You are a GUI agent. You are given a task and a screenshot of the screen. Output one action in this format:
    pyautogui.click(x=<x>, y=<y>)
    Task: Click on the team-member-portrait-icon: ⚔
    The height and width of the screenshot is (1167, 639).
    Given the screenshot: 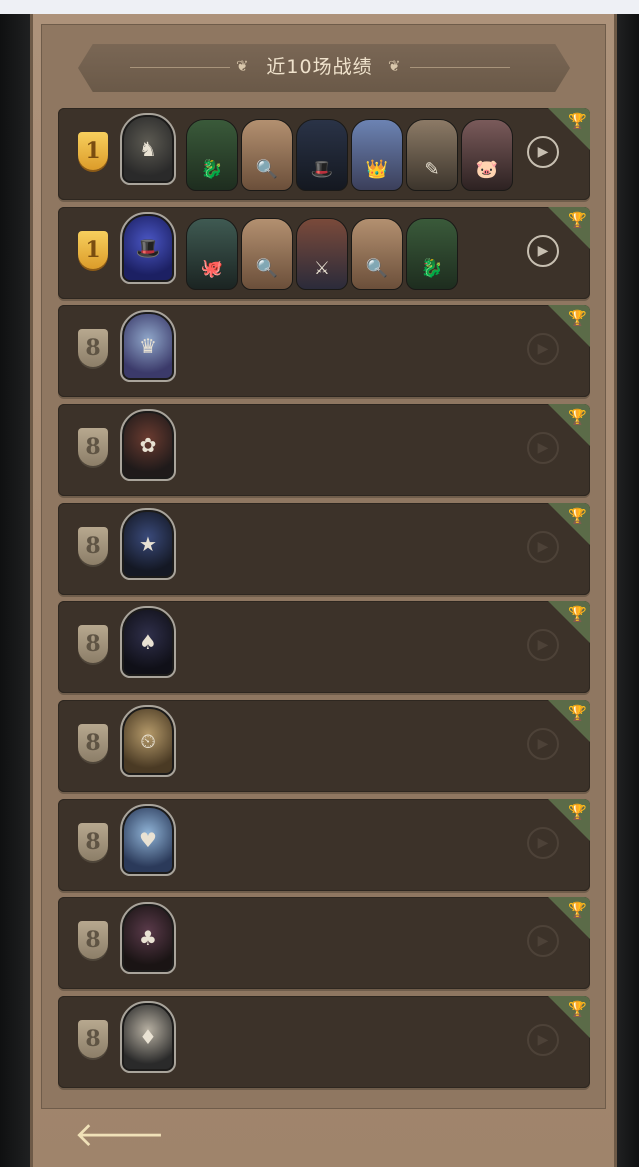 What is the action you would take?
    pyautogui.click(x=322, y=254)
    